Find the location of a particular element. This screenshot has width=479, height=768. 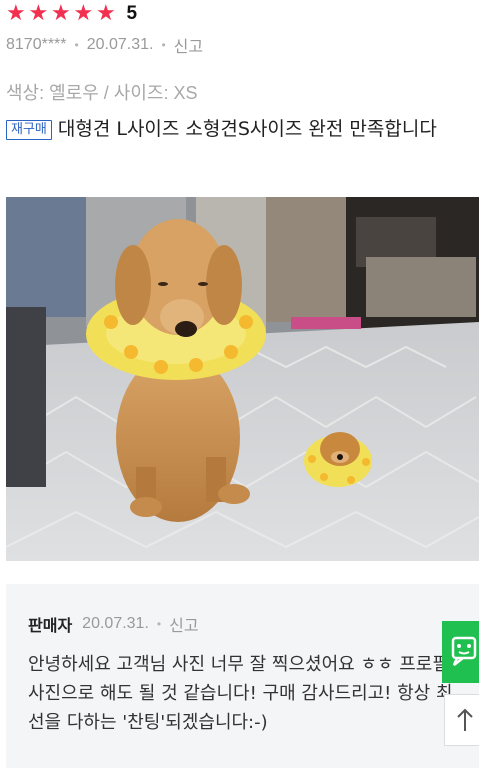

review-text: 대형견 L사이즈 소형견S사이즈 완전 만족합니다 is located at coordinates (247, 129).